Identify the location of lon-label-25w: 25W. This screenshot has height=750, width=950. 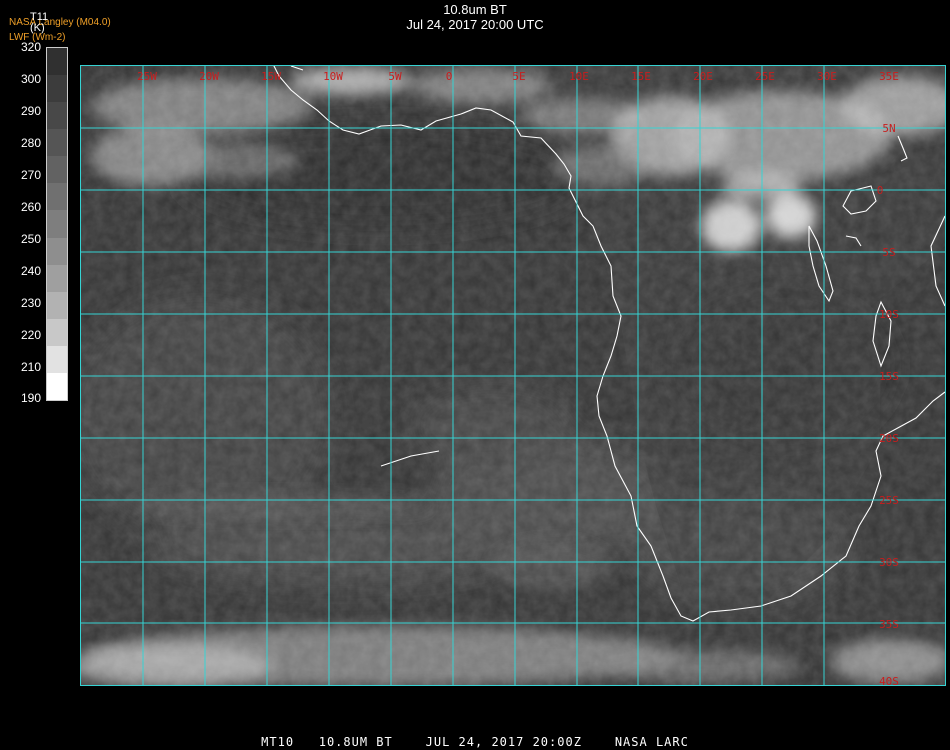
(147, 76).